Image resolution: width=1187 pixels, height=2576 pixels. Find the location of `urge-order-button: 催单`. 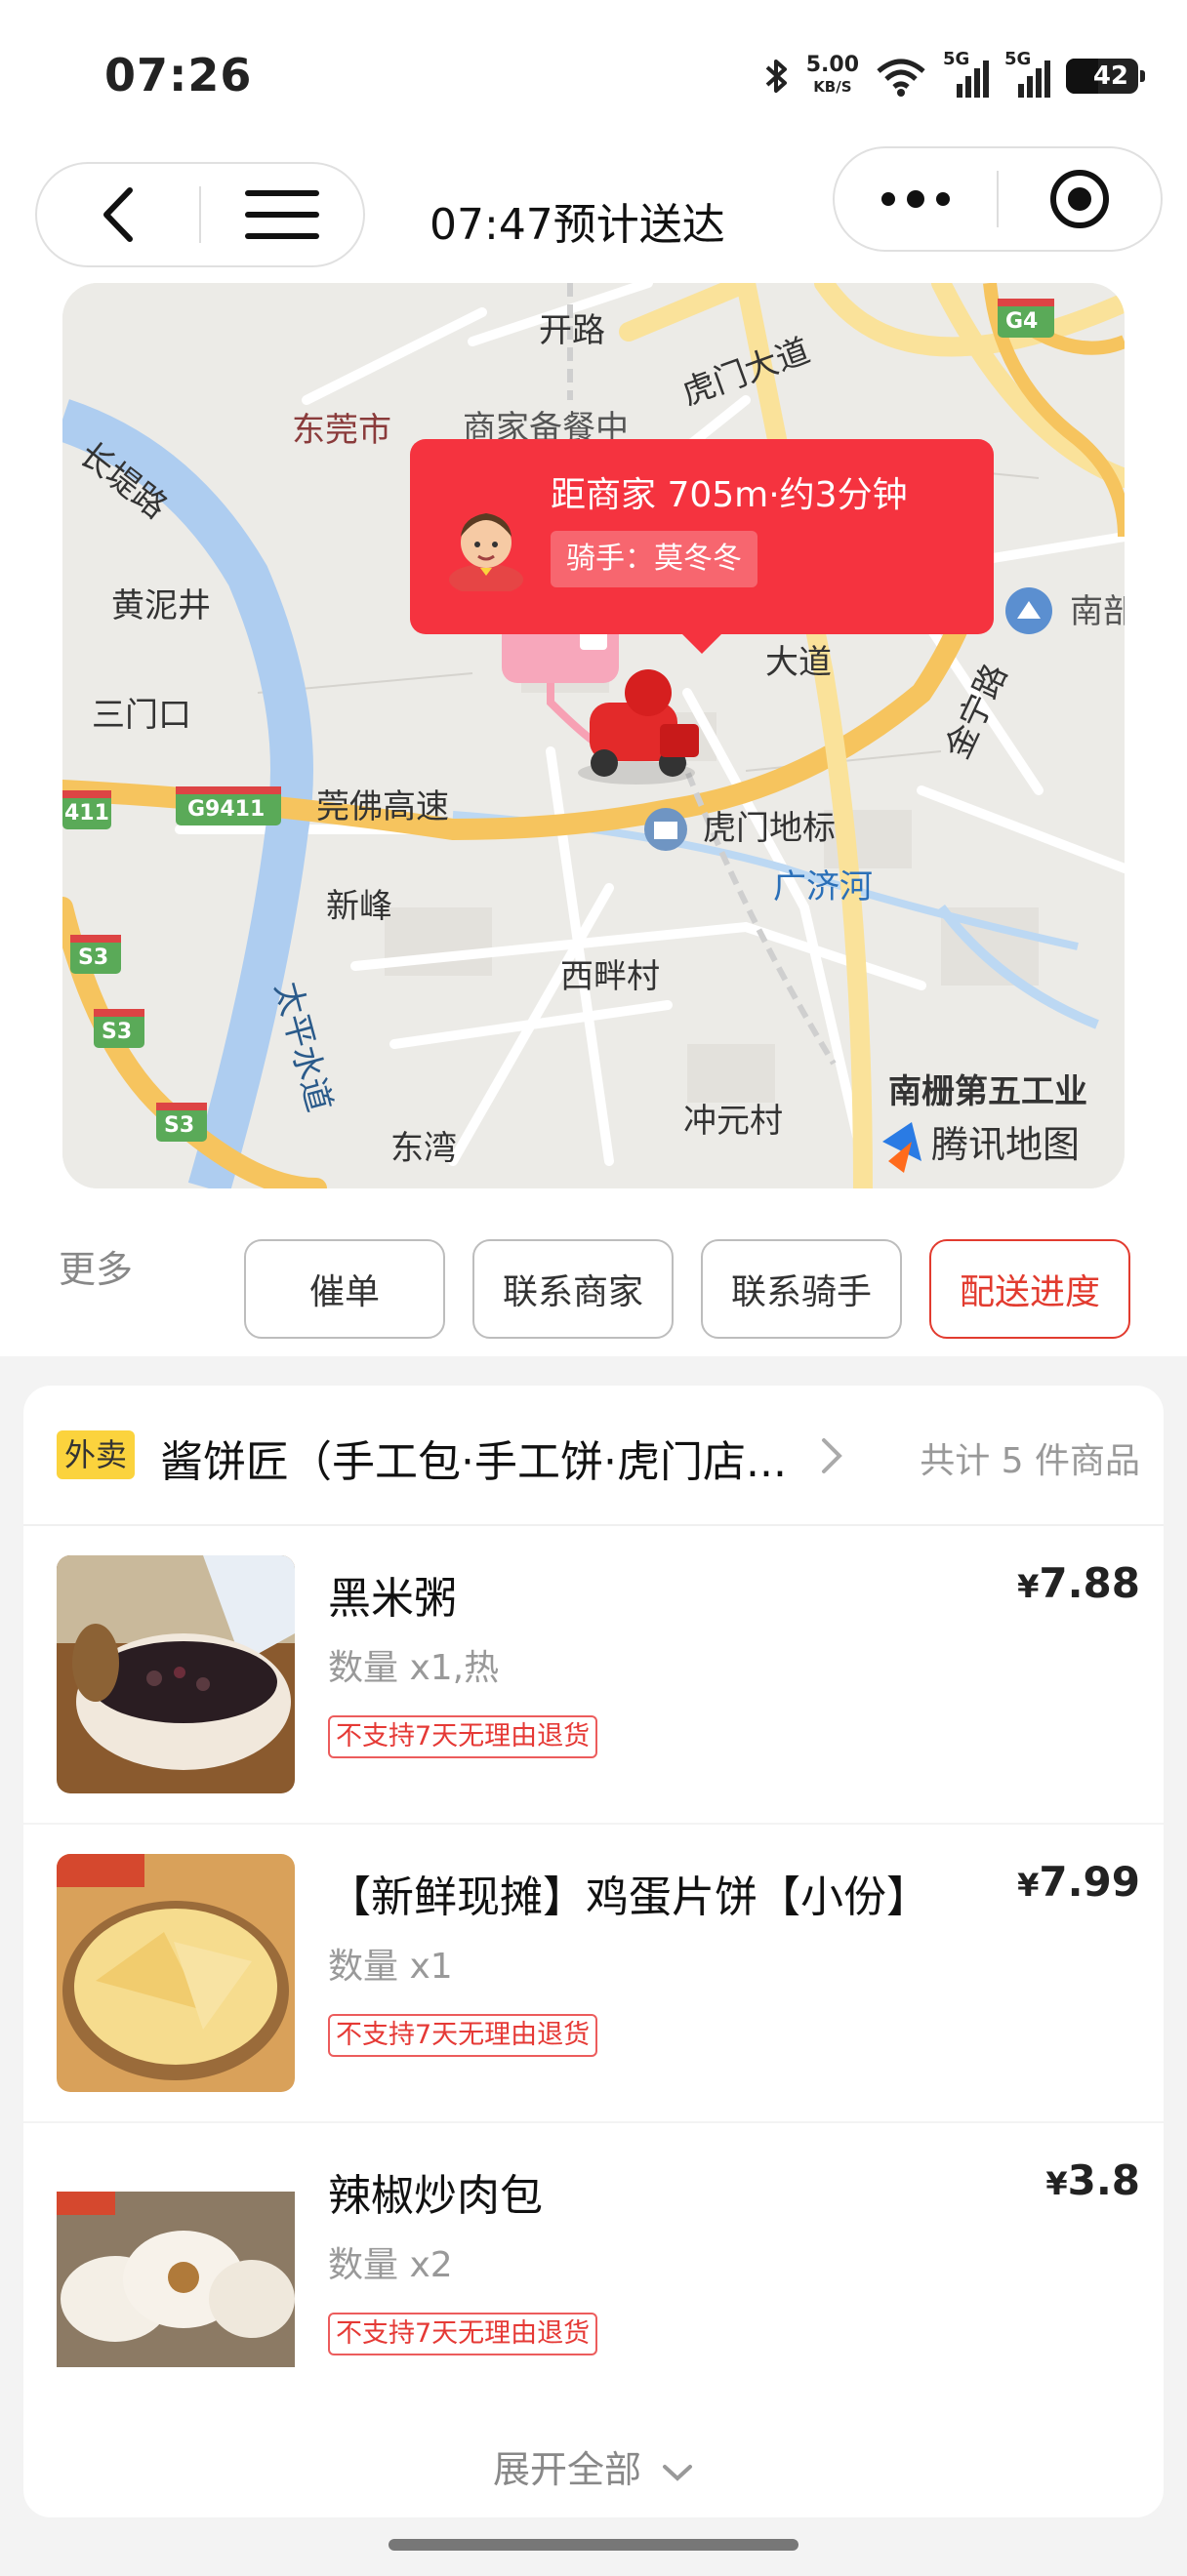

urge-order-button: 催单 is located at coordinates (344, 1289).